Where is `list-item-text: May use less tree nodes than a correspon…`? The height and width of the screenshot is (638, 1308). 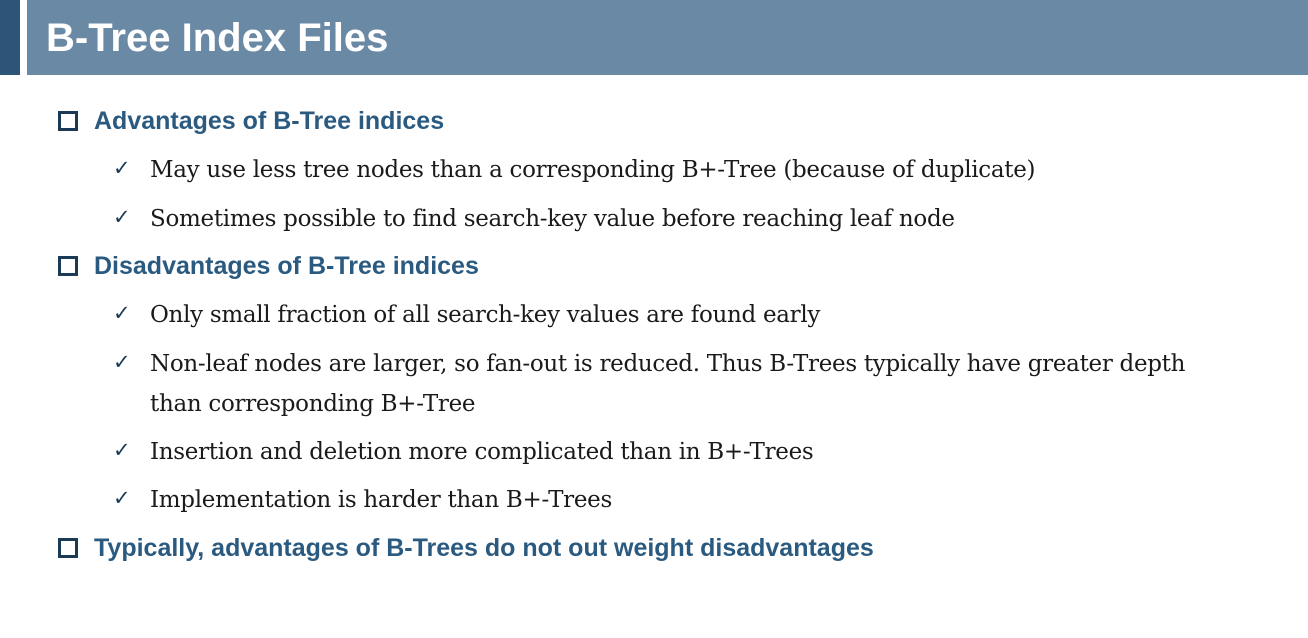 list-item-text: May use less tree nodes than a correspon… is located at coordinates (593, 170).